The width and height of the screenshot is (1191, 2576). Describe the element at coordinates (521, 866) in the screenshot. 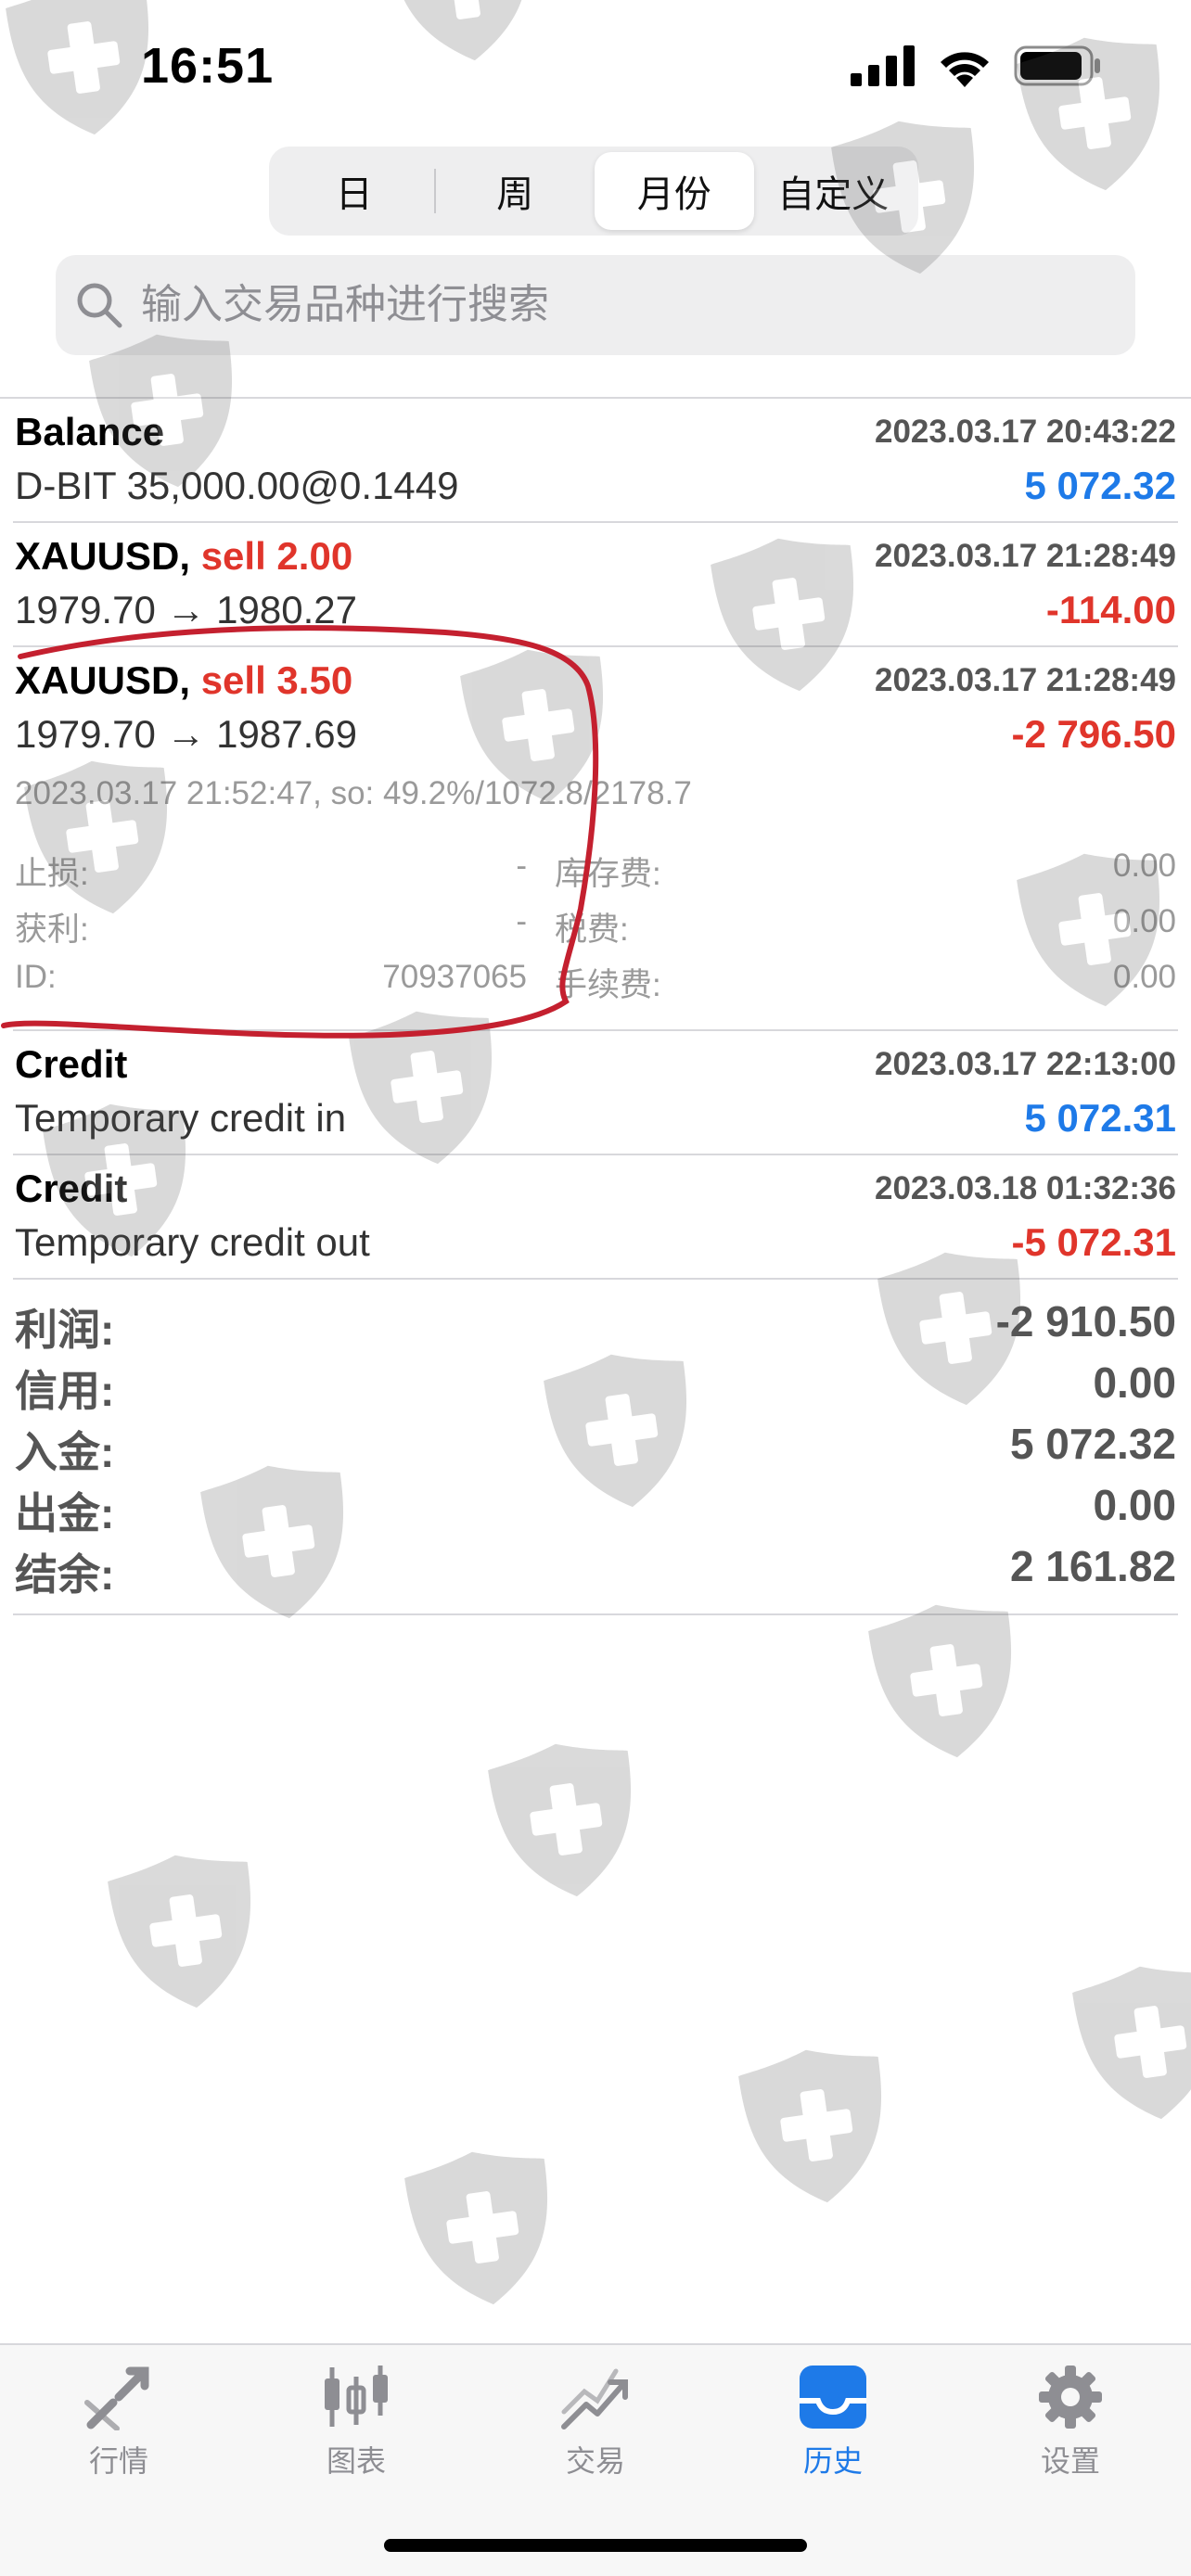

I see `stop-loss-value: -` at that location.